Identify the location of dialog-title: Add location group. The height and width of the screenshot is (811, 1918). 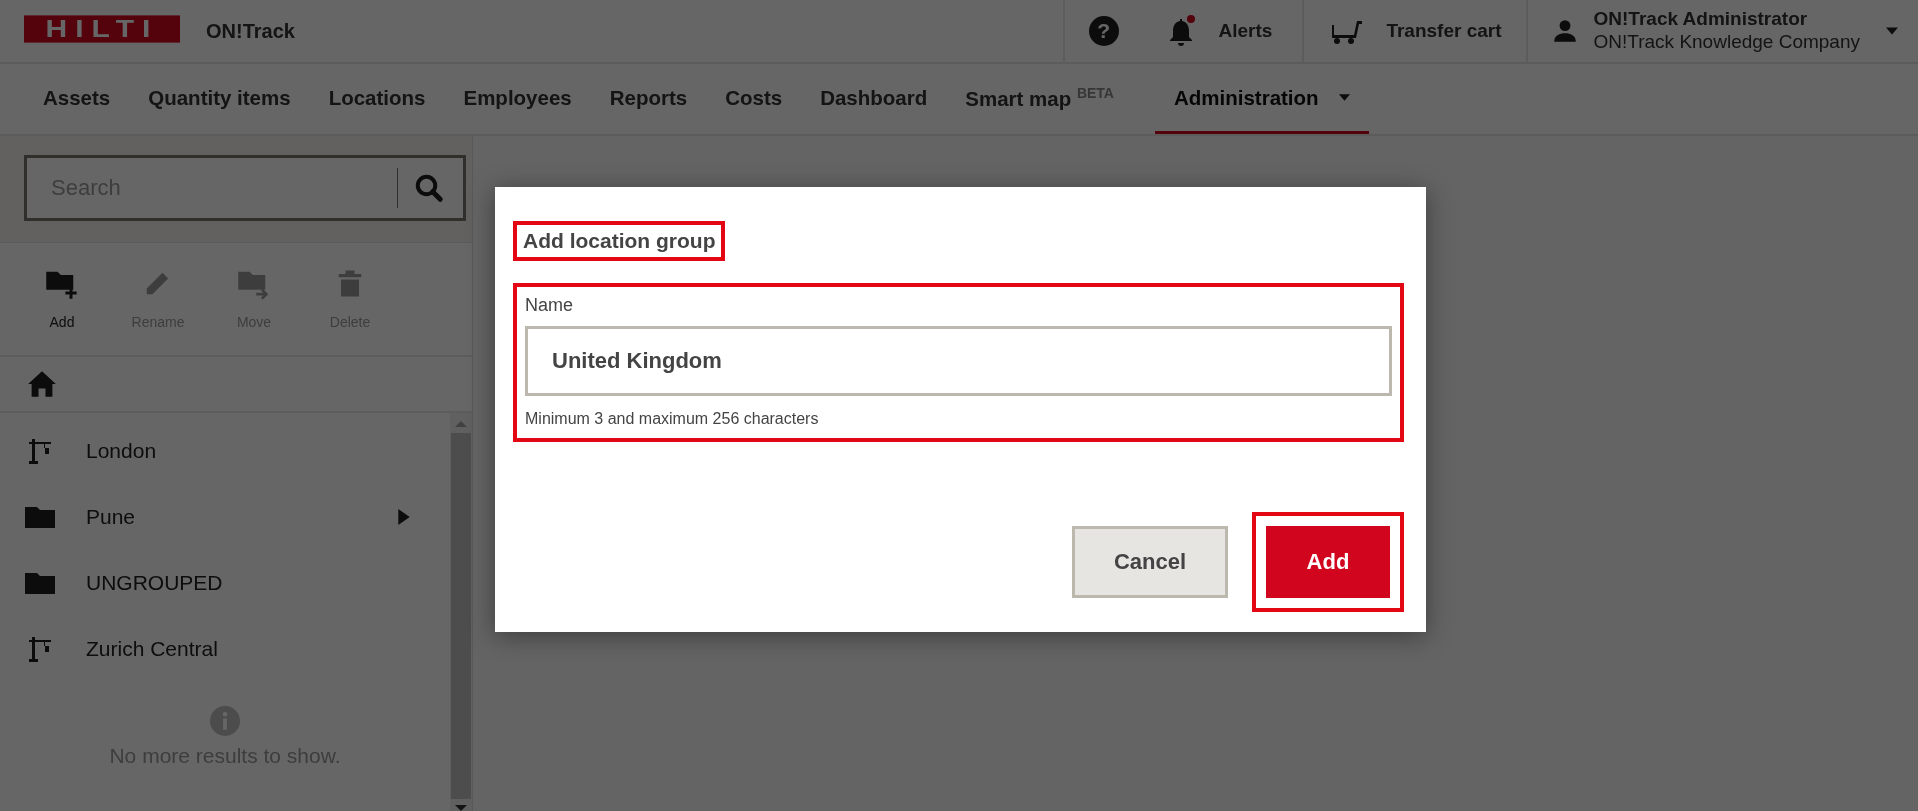
(619, 240).